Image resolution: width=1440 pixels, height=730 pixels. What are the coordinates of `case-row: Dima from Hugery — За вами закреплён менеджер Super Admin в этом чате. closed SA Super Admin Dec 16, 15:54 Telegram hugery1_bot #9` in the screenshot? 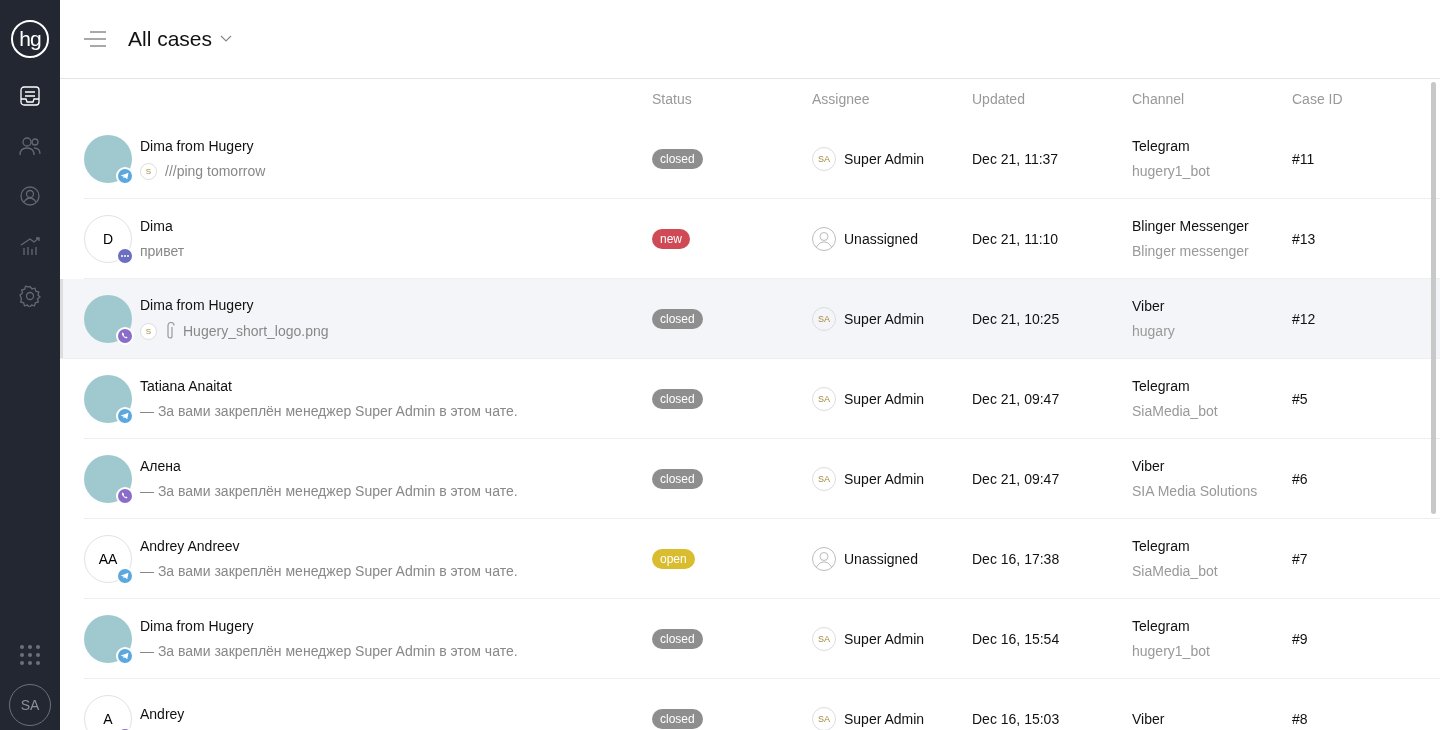 It's located at (762, 639).